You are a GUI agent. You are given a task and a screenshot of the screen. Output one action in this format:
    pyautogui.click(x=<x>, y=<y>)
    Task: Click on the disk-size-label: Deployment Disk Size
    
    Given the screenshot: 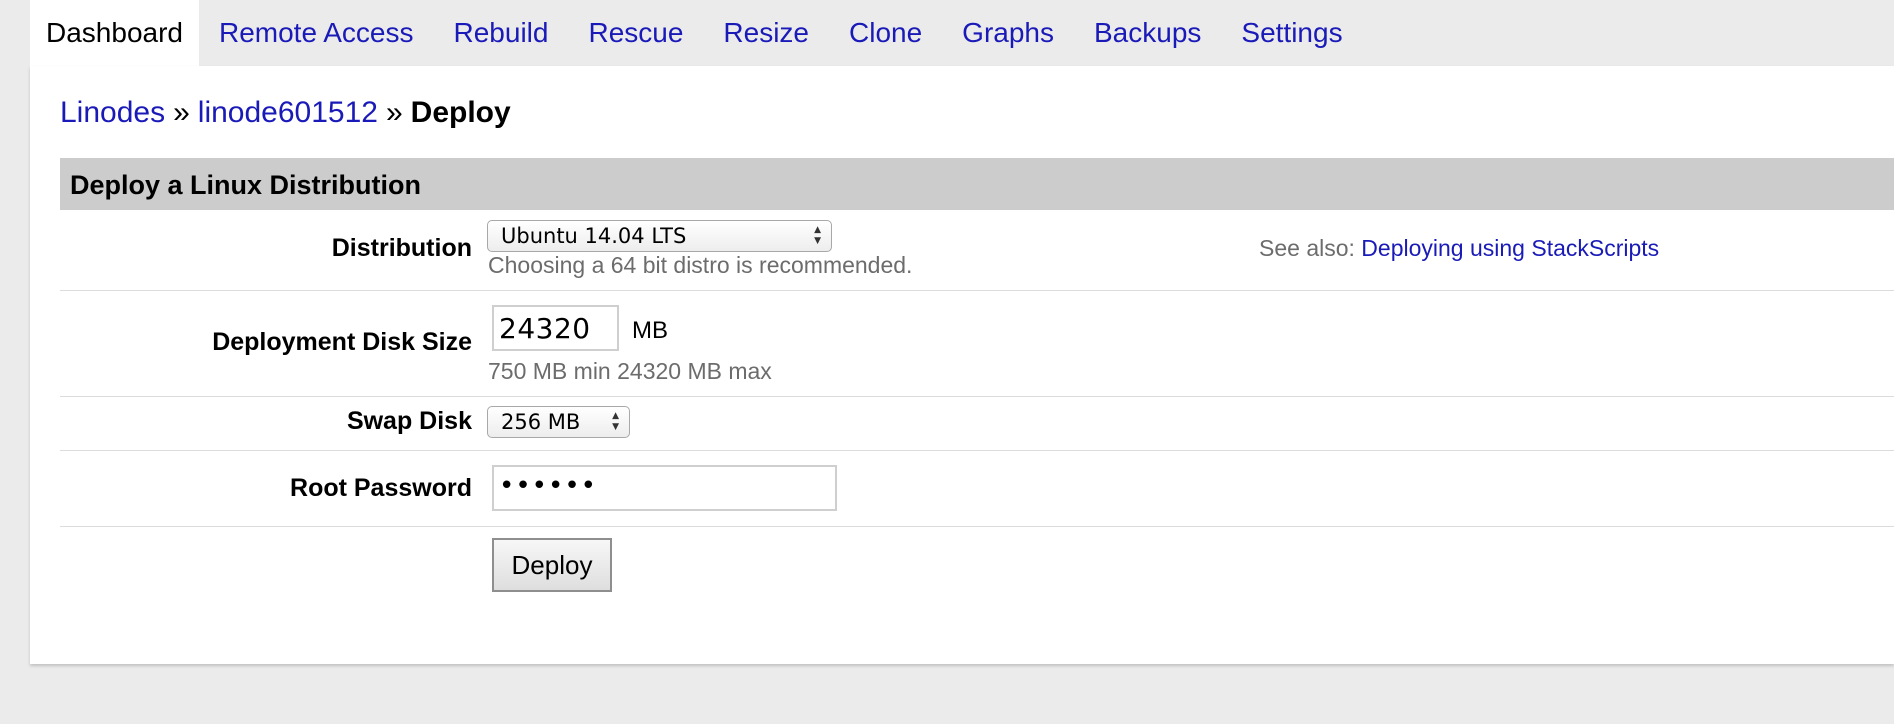 What is the action you would take?
    pyautogui.click(x=342, y=342)
    